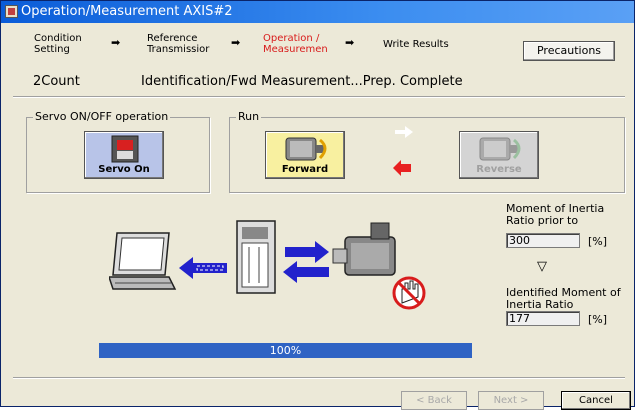  I want to click on direction-arrows-icon, so click(403, 151).